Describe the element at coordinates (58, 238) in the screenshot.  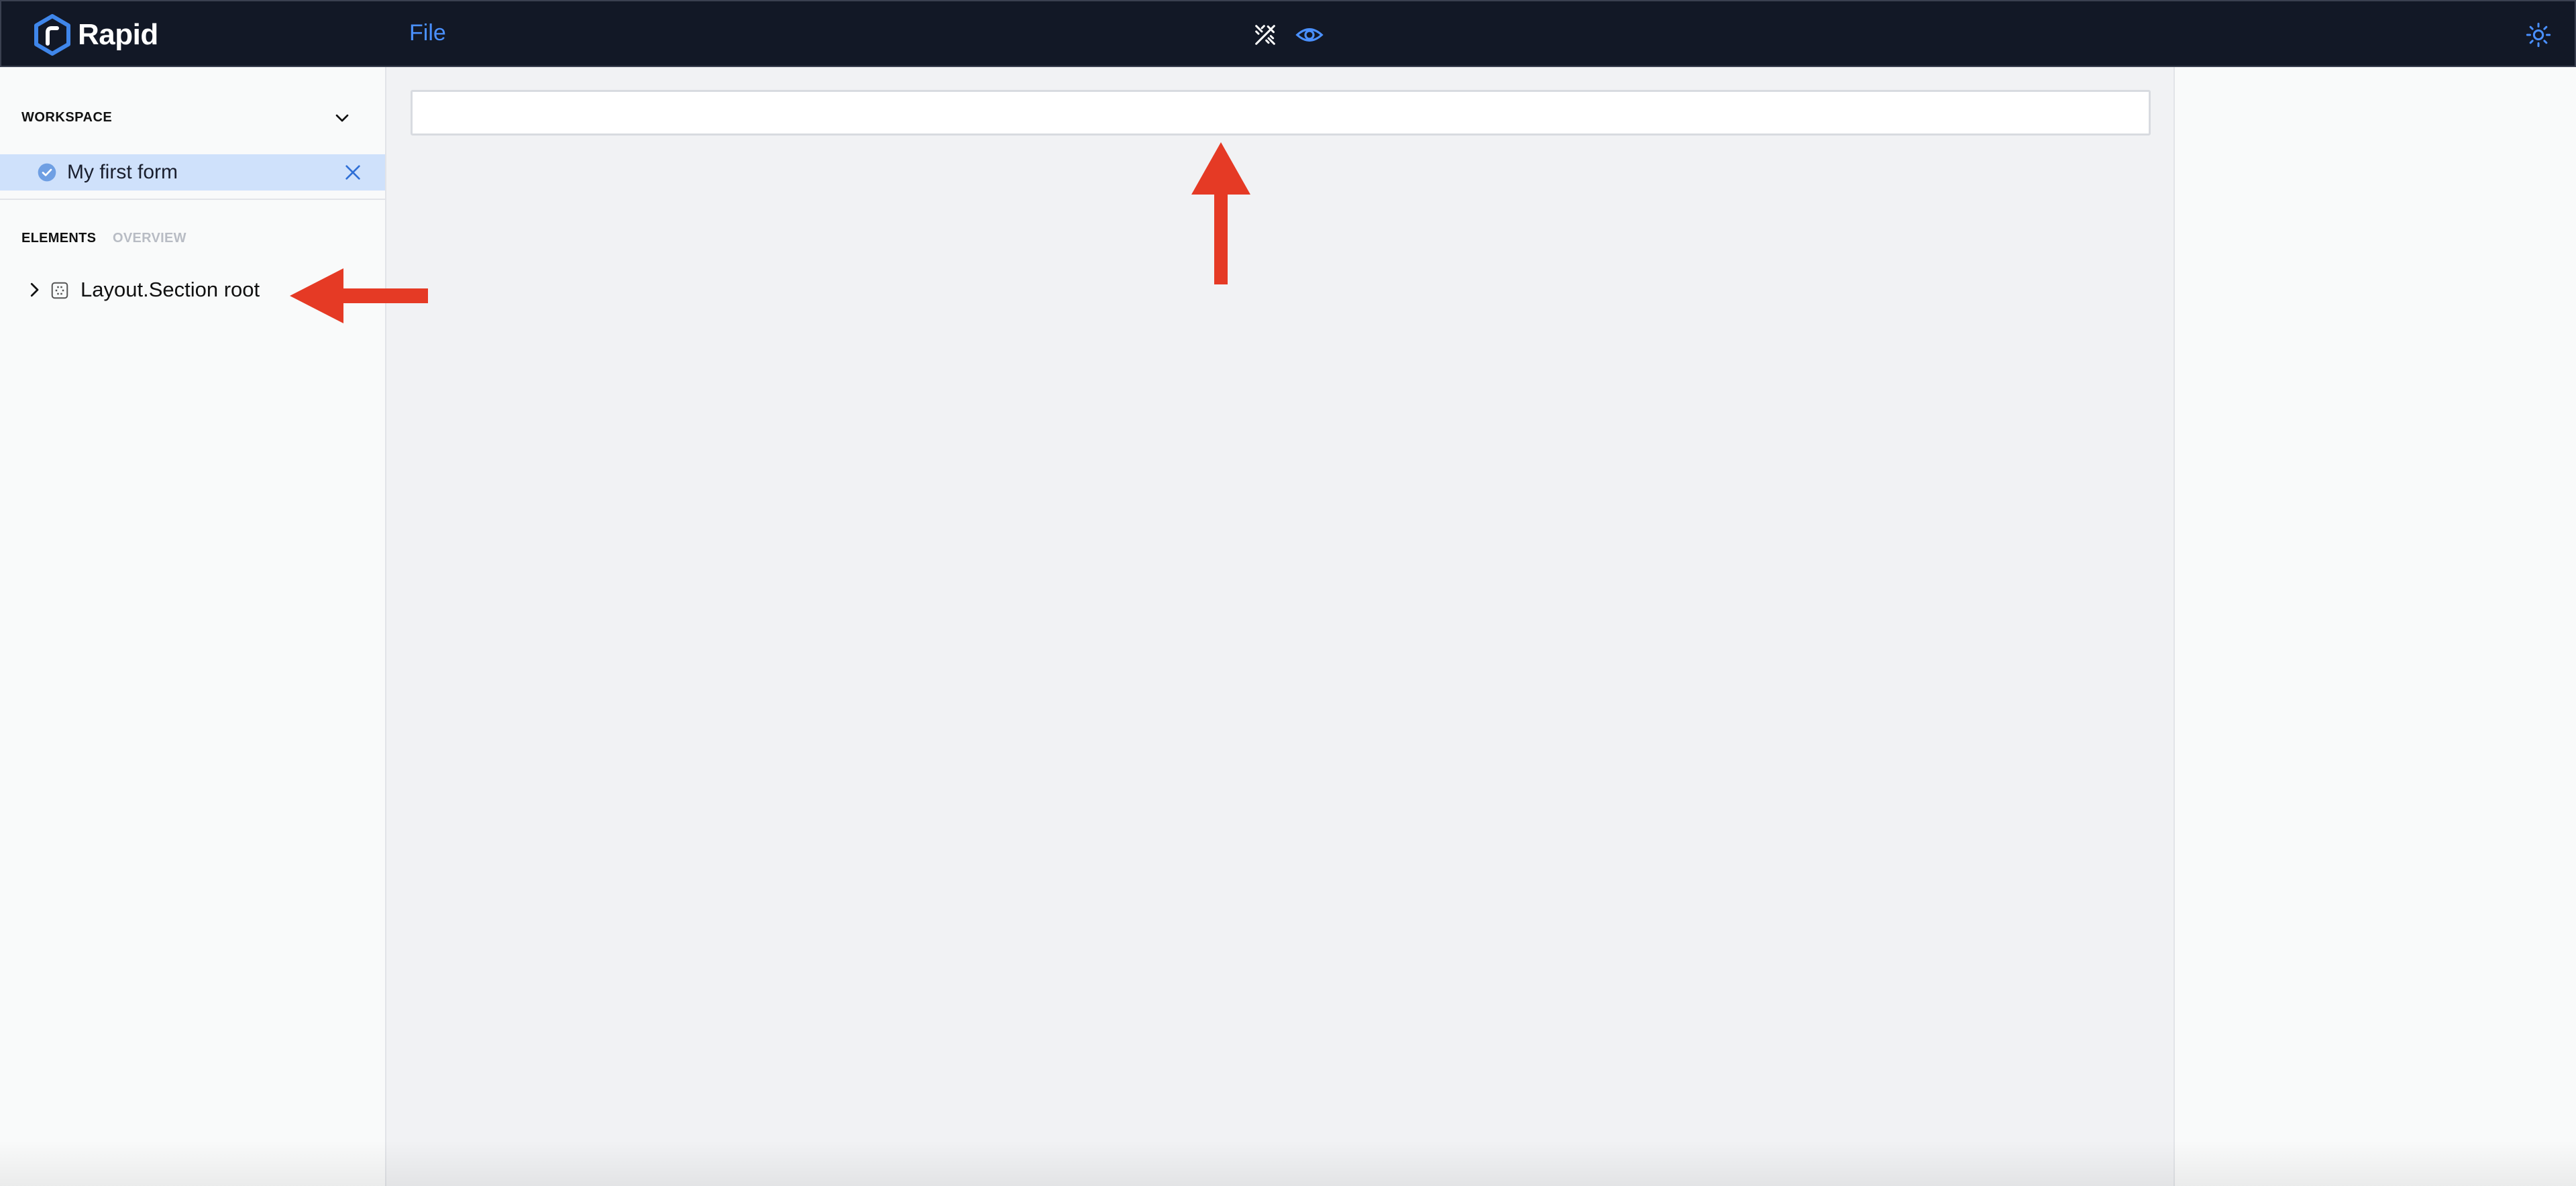
I see `tab-elements: ELEMENTS` at that location.